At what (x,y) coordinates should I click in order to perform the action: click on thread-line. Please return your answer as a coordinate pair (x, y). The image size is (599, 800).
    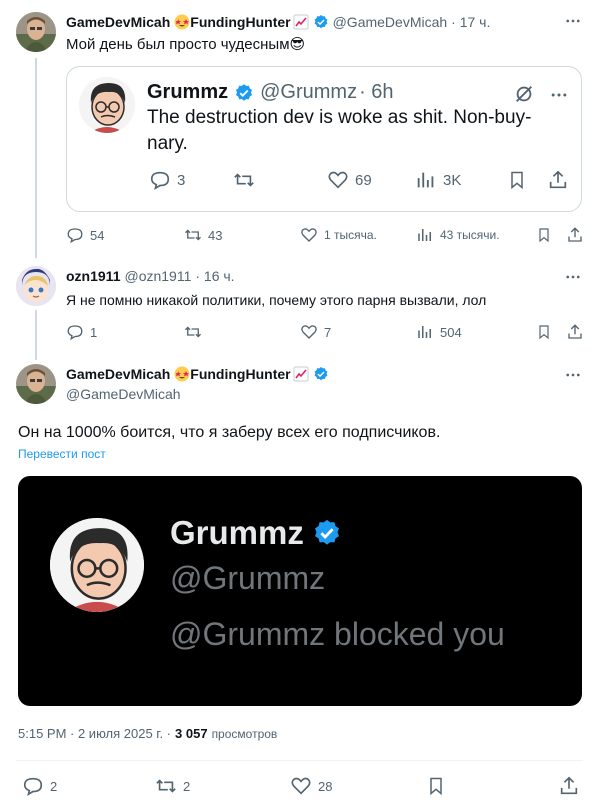
    Looking at the image, I should click on (36, 158).